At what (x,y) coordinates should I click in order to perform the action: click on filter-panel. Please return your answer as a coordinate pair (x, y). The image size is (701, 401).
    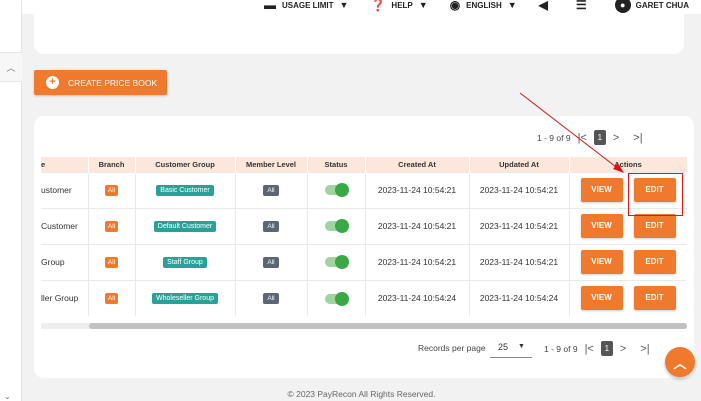
    Looking at the image, I should click on (359, 34).